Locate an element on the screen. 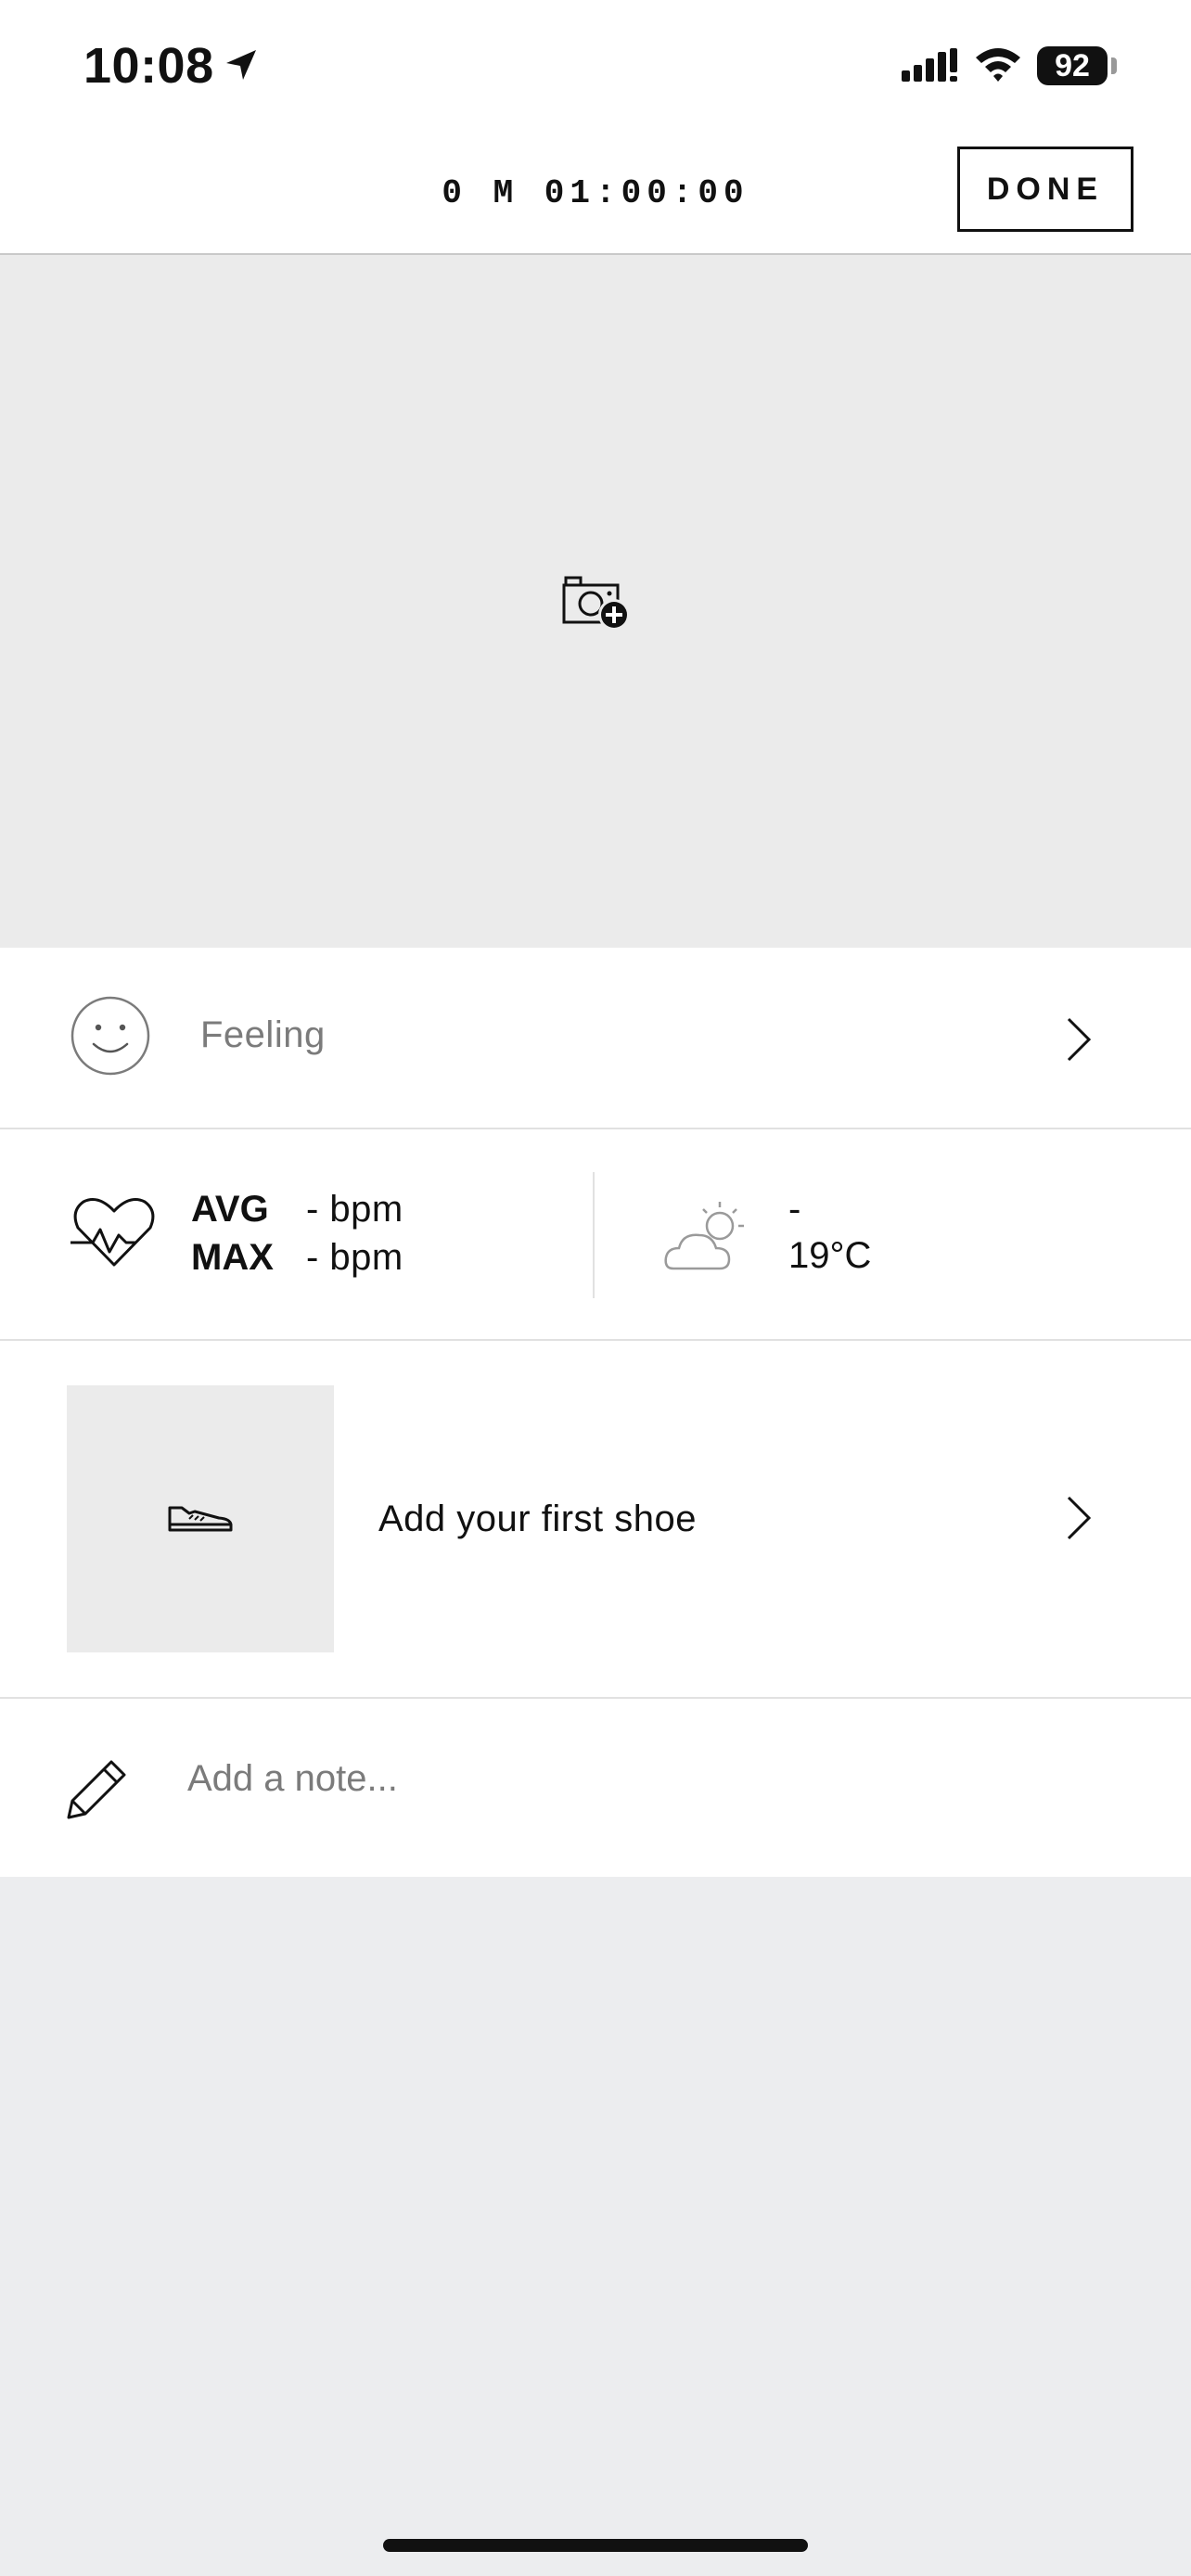 This screenshot has width=1191, height=2576. smiley-icon is located at coordinates (110, 1036).